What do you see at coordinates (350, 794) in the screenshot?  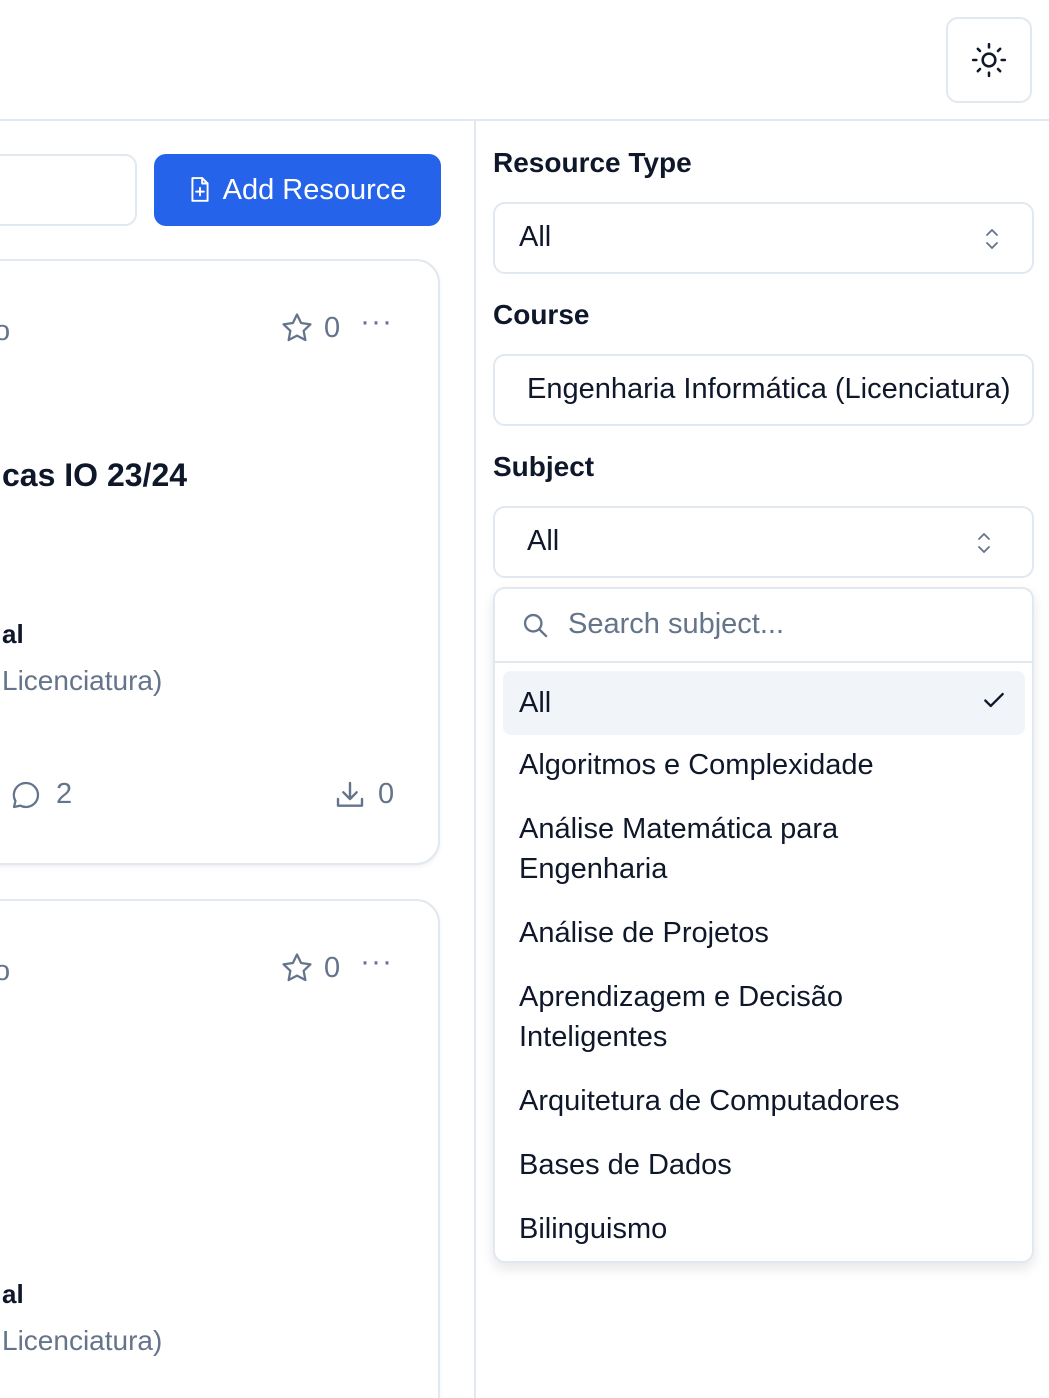 I see `download-icon` at bounding box center [350, 794].